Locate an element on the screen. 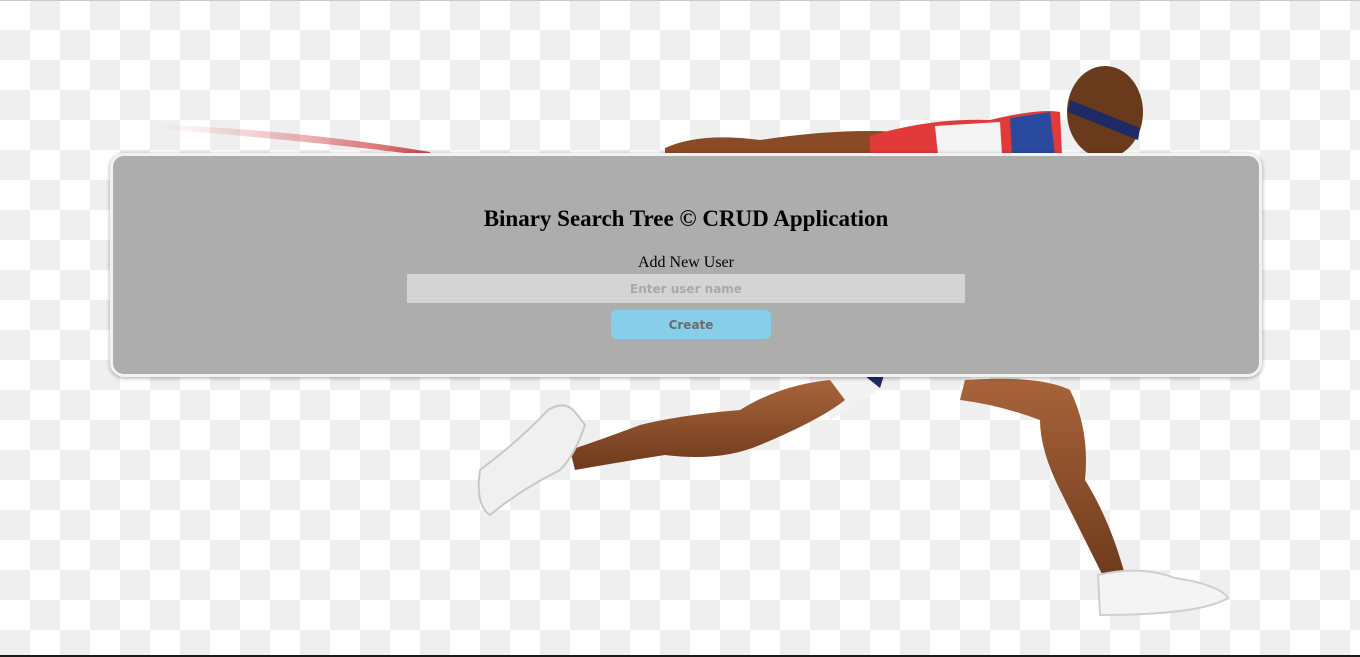 The width and height of the screenshot is (1360, 657). page-title: Binary Search Tree © CRUD Application is located at coordinates (686, 218).